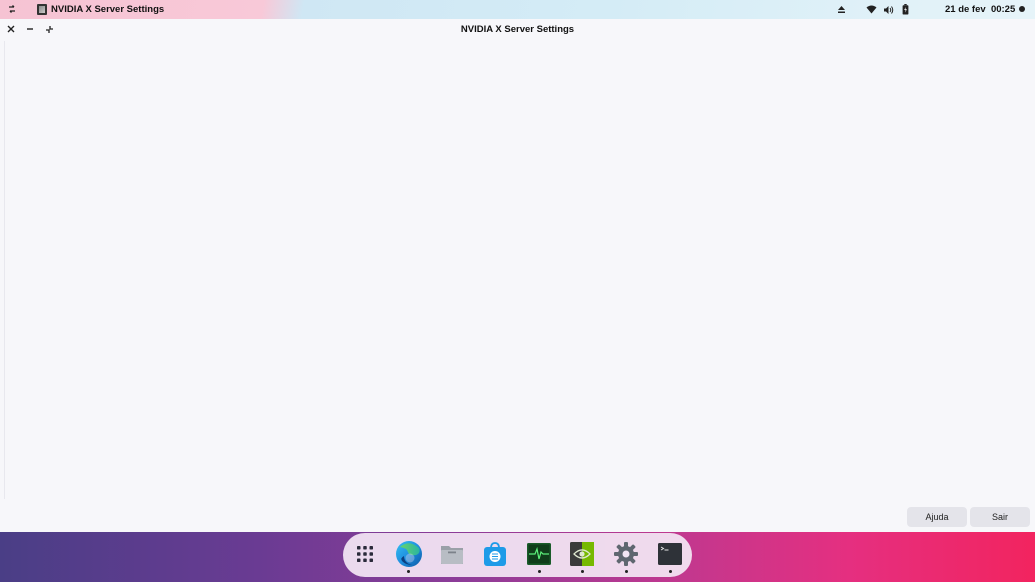  I want to click on focused-app-name: NVIDIA X Server Settings, so click(107, 9).